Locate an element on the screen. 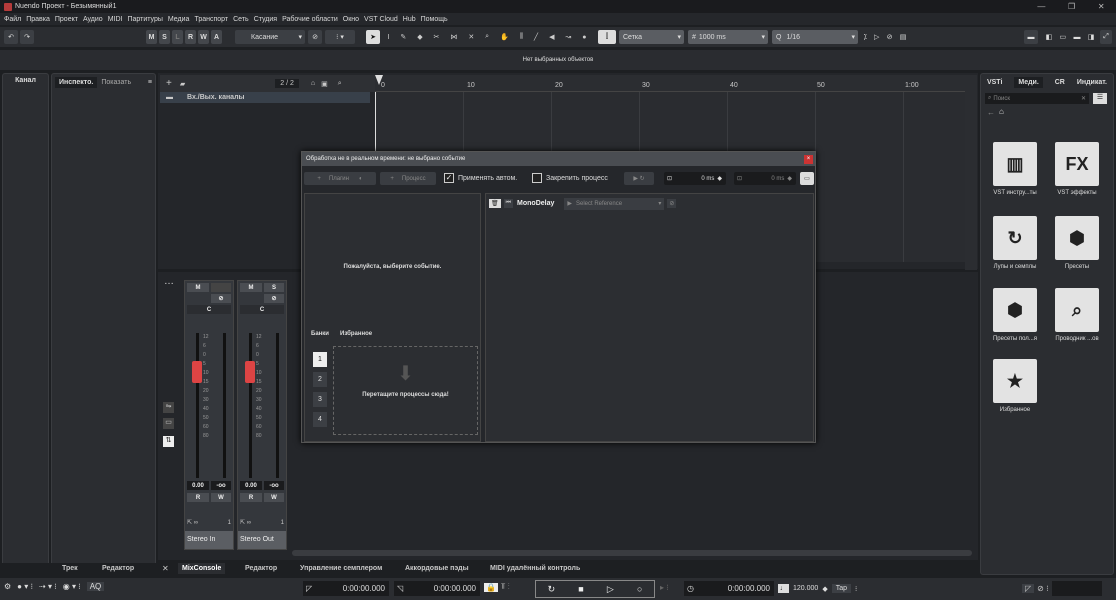 The image size is (1116, 600). menu-item: Рабочие области is located at coordinates (310, 19).